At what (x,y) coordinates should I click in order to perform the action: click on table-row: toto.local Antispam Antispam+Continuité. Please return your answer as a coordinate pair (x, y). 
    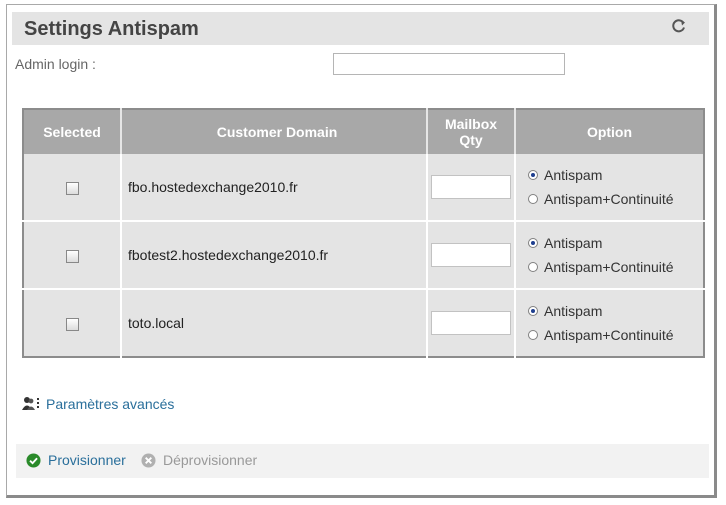
    Looking at the image, I should click on (363, 323).